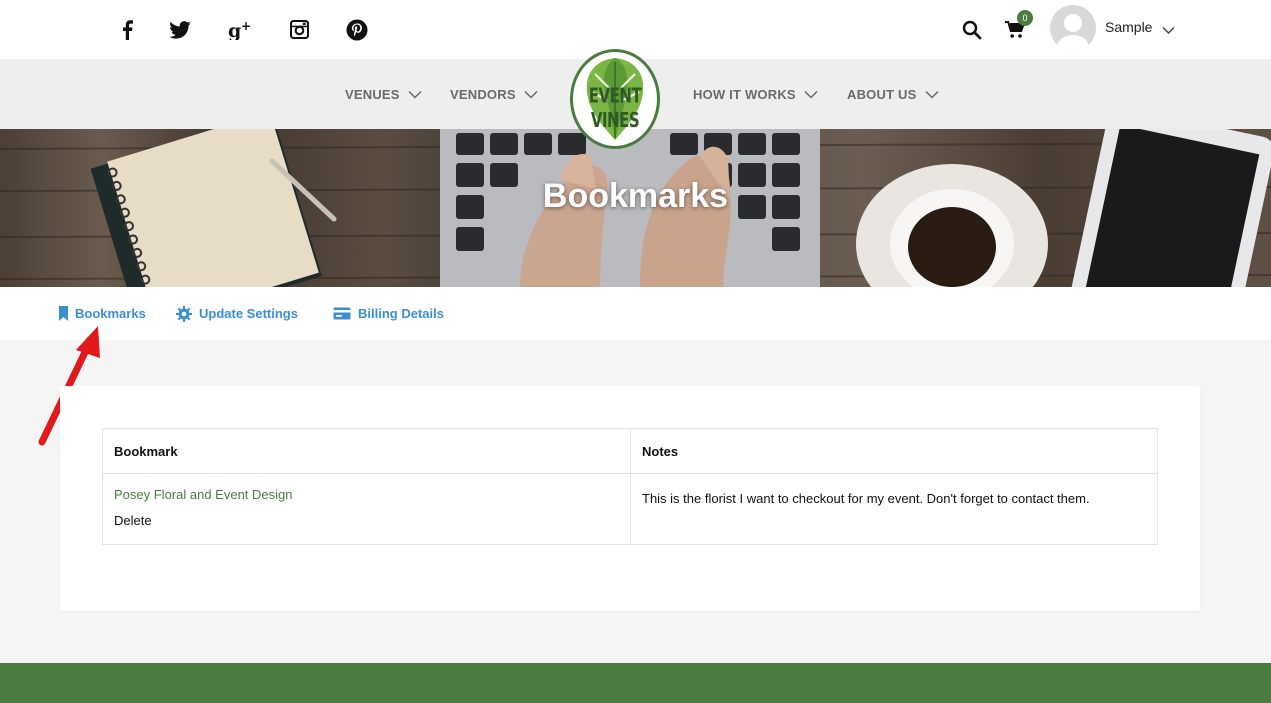  I want to click on nav-venues: VENUES, so click(383, 94).